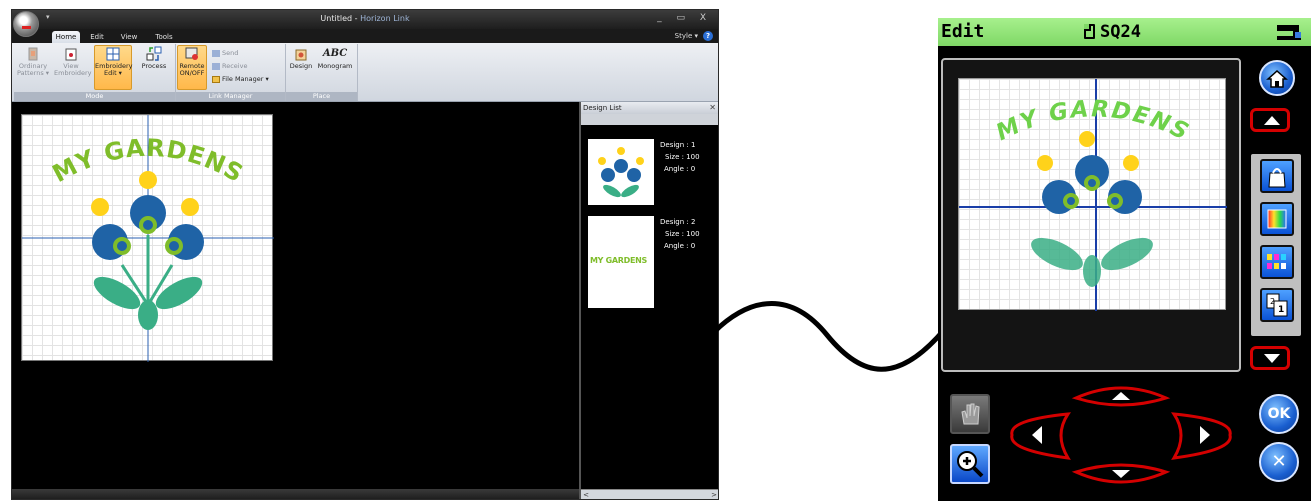 The image size is (1311, 501). I want to click on ribbon-group-place: Design ABC Monogram Place, so click(322, 72).